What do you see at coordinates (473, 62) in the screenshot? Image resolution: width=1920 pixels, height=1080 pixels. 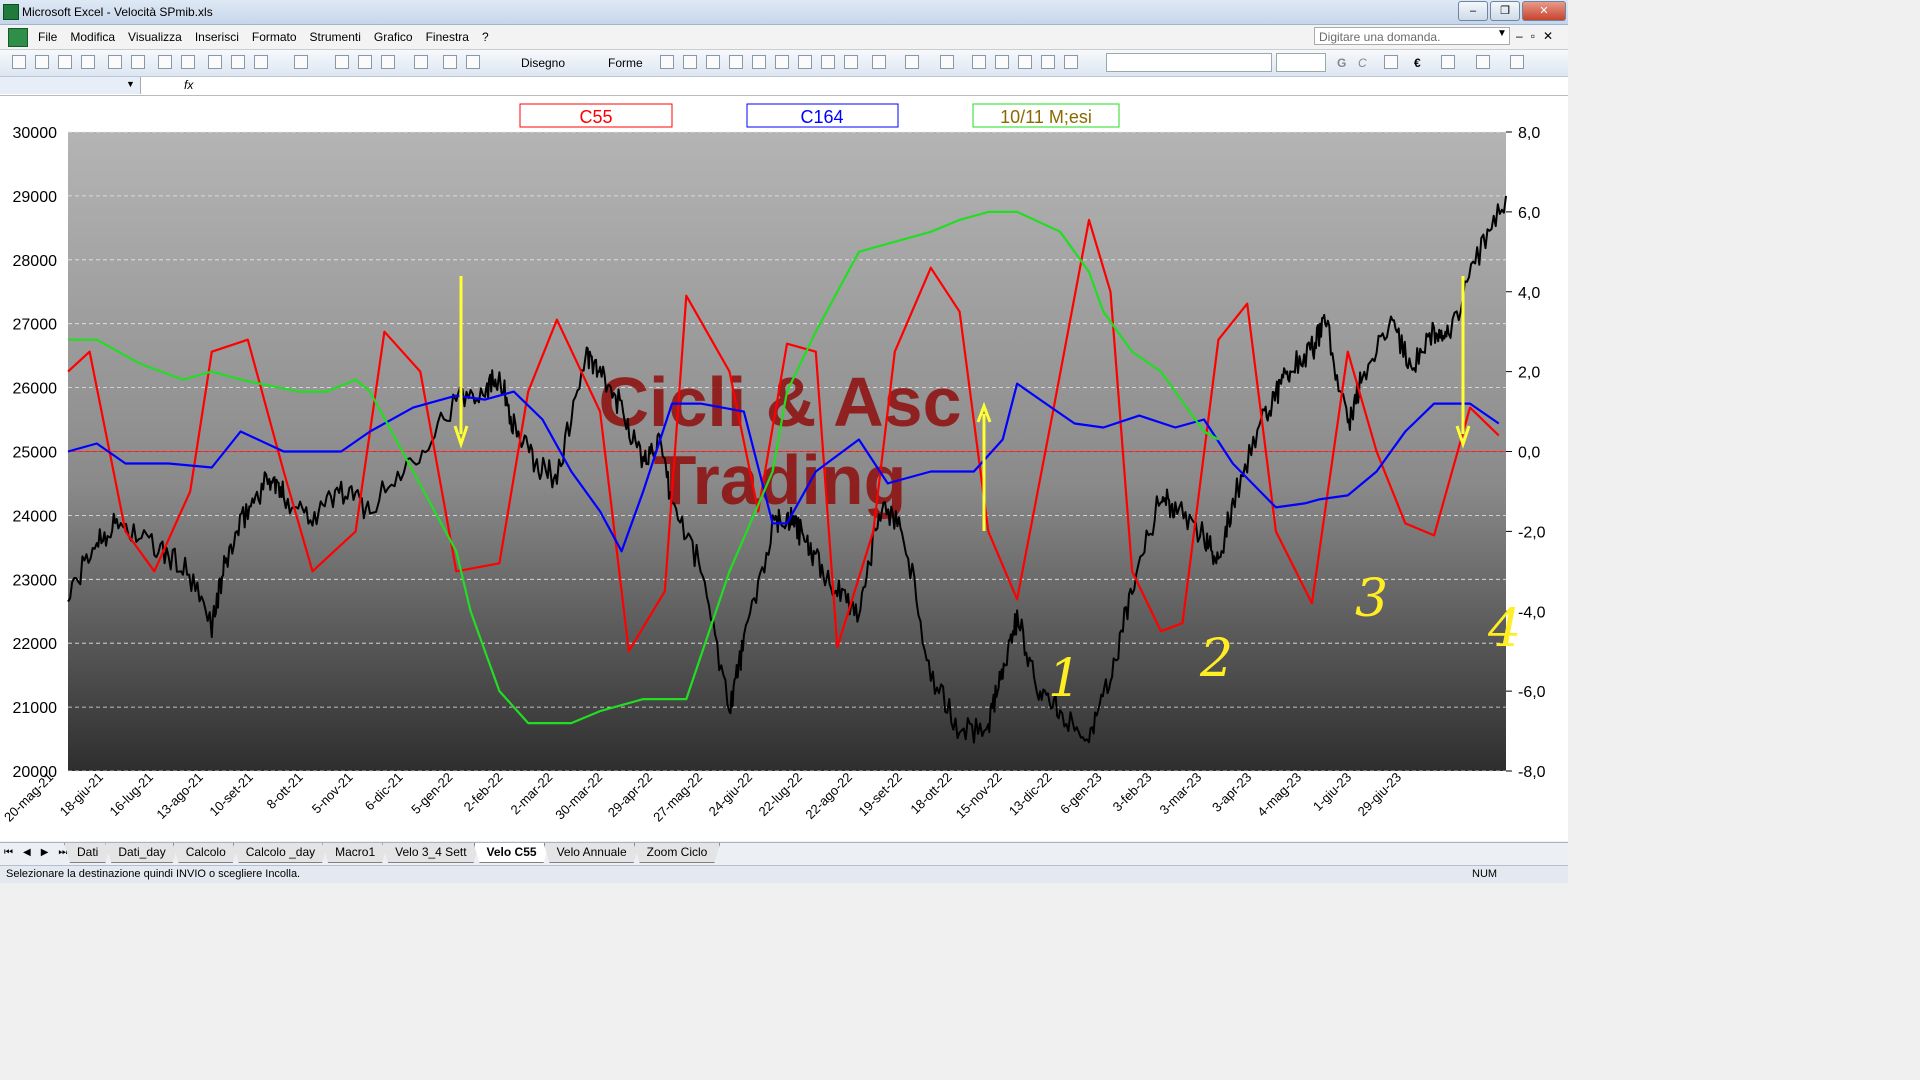 I see `help-icon` at bounding box center [473, 62].